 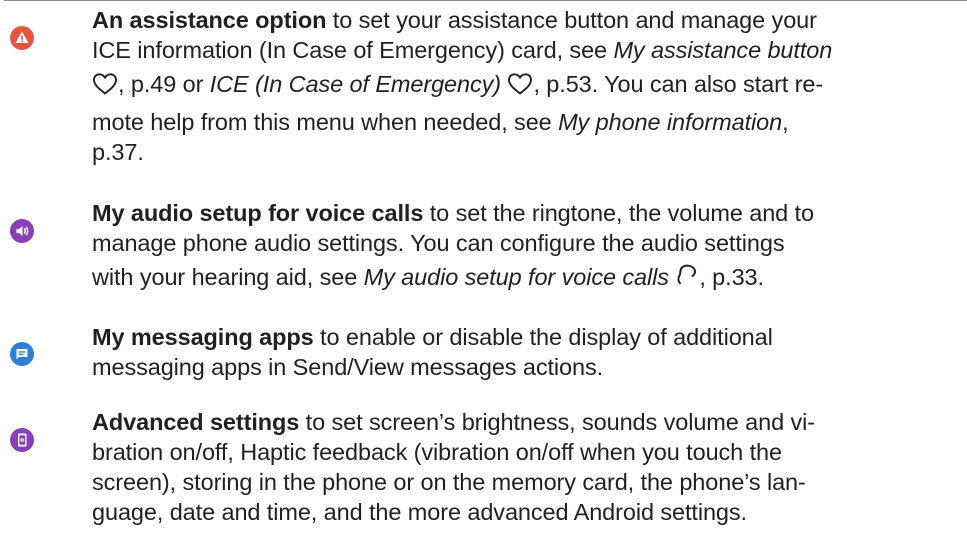 What do you see at coordinates (209, 20) in the screenshot?
I see `option-title: An assistance option` at bounding box center [209, 20].